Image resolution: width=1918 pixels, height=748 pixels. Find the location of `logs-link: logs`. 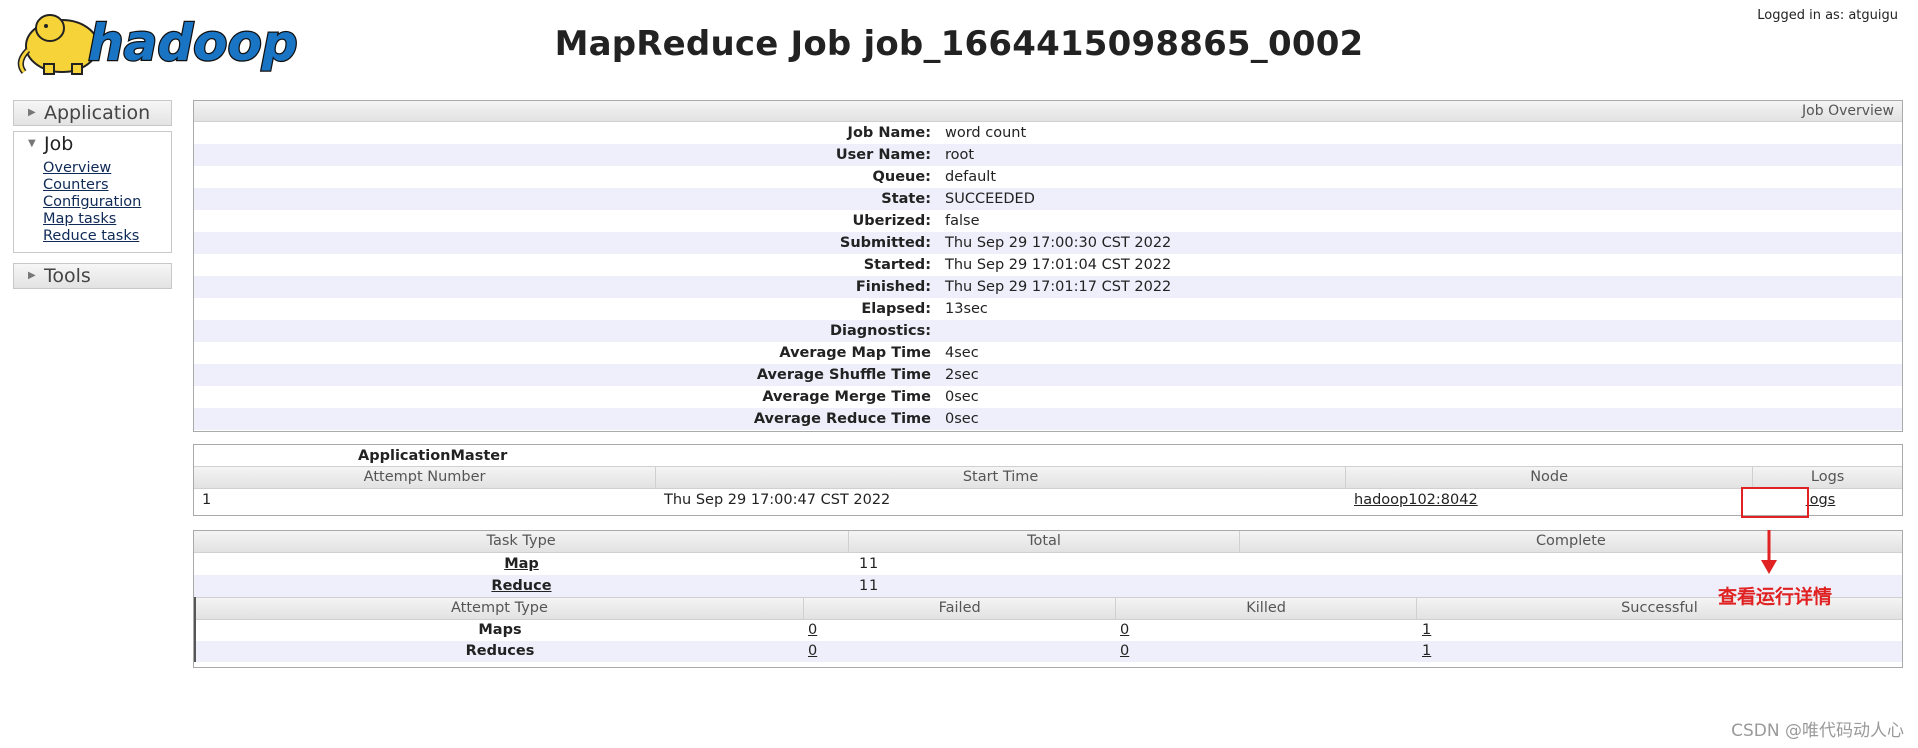

logs-link: logs is located at coordinates (1821, 500).